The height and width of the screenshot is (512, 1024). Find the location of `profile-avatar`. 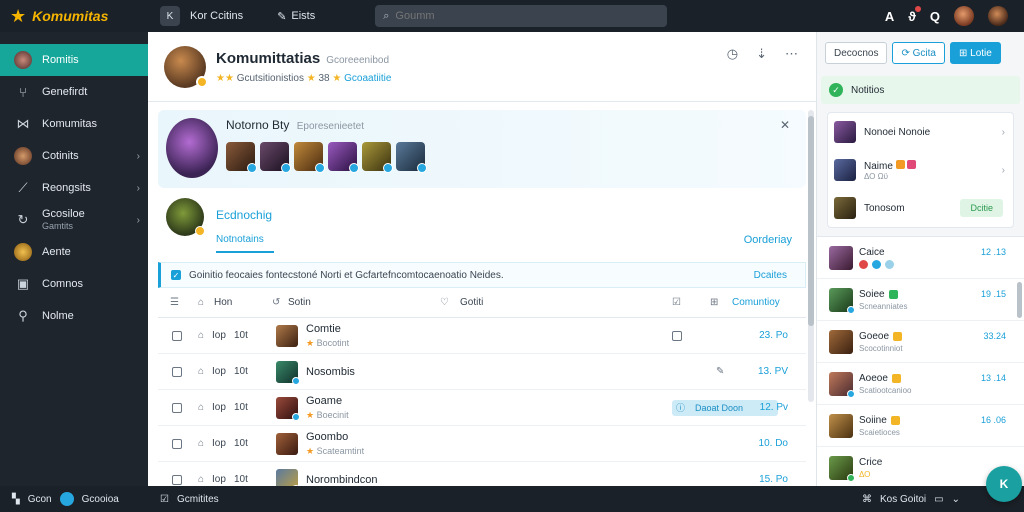

profile-avatar is located at coordinates (186, 66).